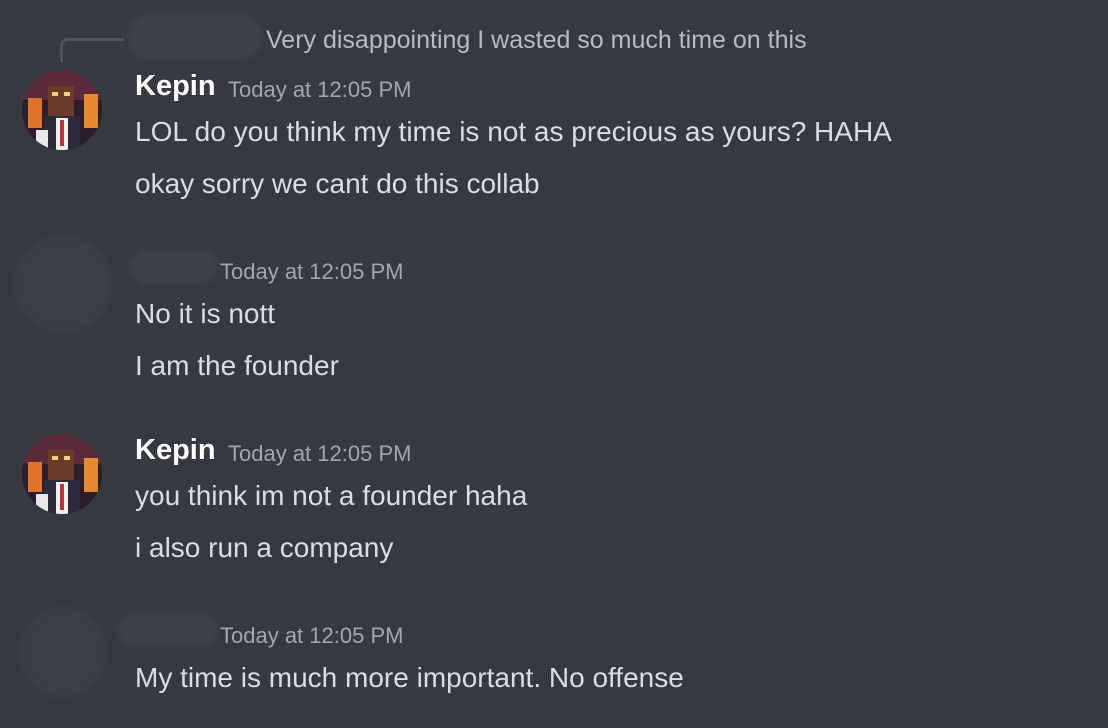  What do you see at coordinates (331, 495) in the screenshot?
I see `message-text: you think im not a founder haha` at bounding box center [331, 495].